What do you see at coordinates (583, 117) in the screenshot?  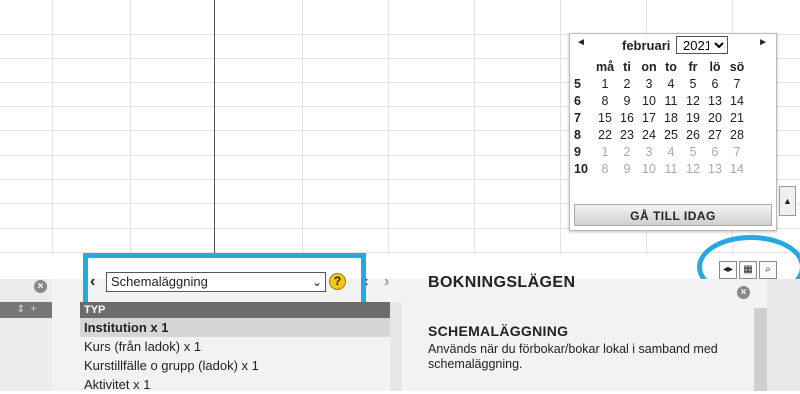 I see `week-number: 7` at bounding box center [583, 117].